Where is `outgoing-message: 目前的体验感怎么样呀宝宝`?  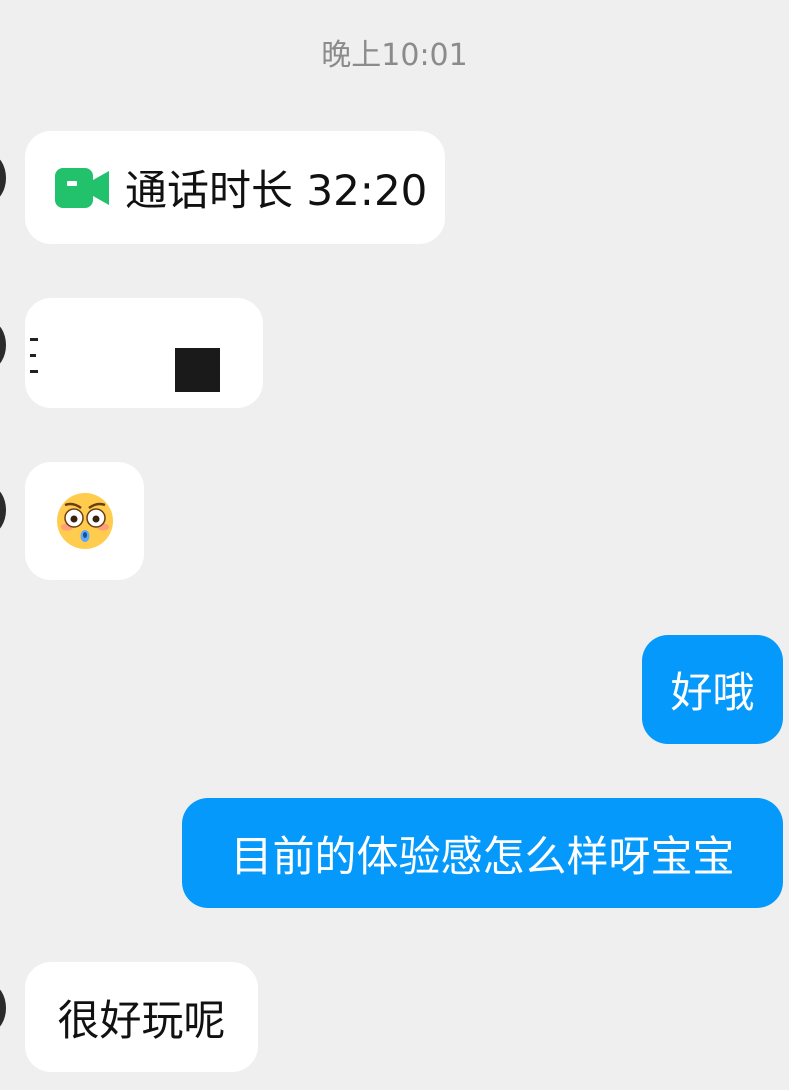
outgoing-message: 目前的体验感怎么样呀宝宝 is located at coordinates (482, 853).